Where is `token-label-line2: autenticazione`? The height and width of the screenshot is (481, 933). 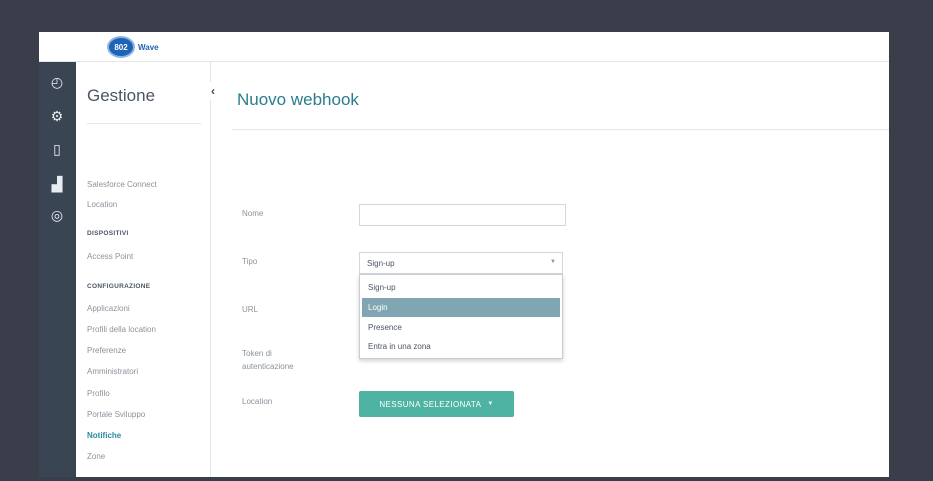 token-label-line2: autenticazione is located at coordinates (268, 366).